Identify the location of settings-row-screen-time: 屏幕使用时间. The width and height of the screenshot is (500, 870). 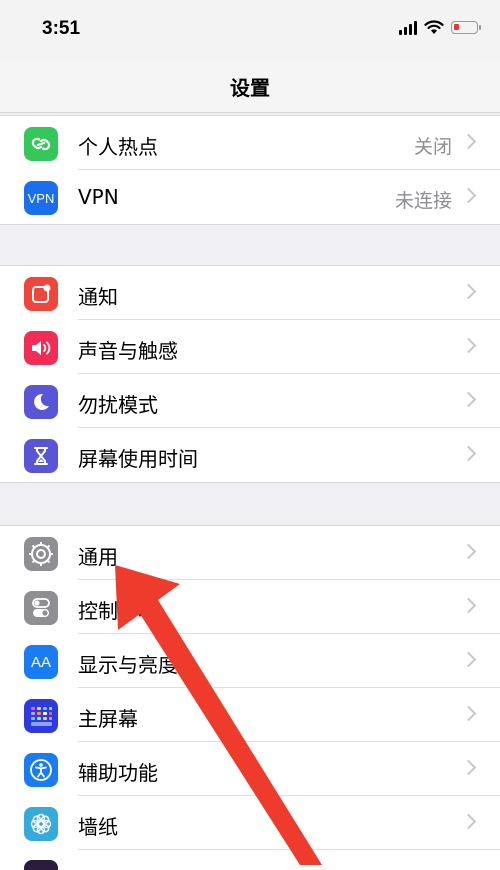
(250, 455).